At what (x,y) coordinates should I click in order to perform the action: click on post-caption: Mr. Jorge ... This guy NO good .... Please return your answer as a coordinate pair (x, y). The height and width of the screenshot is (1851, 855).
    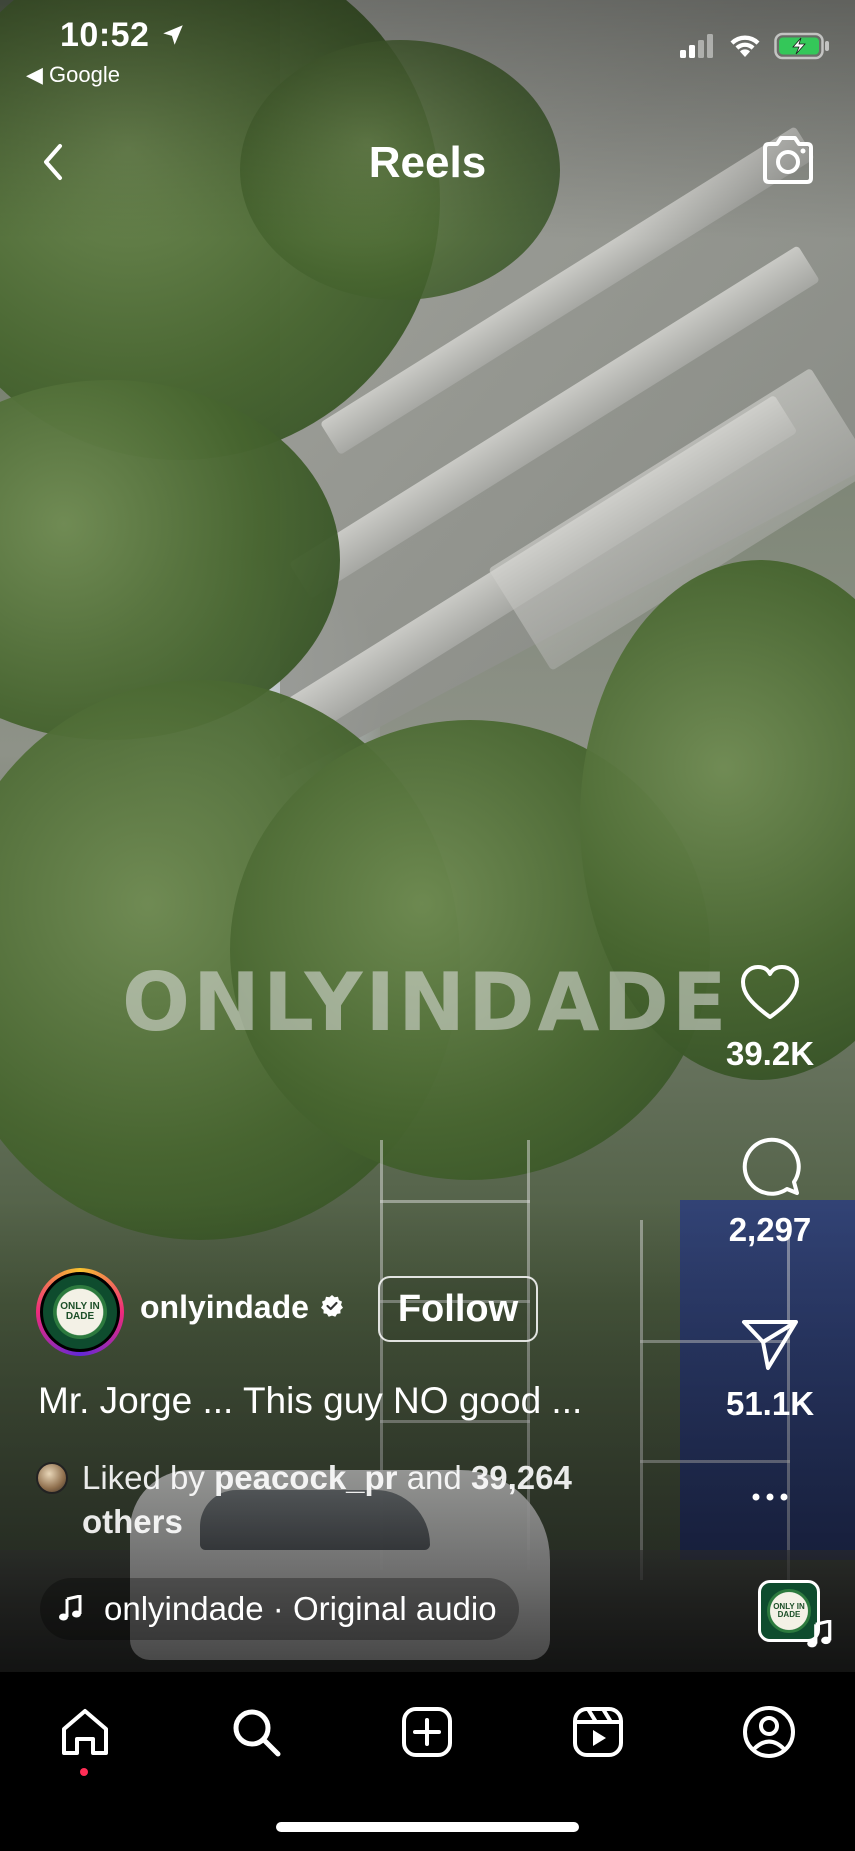
    Looking at the image, I should click on (310, 1401).